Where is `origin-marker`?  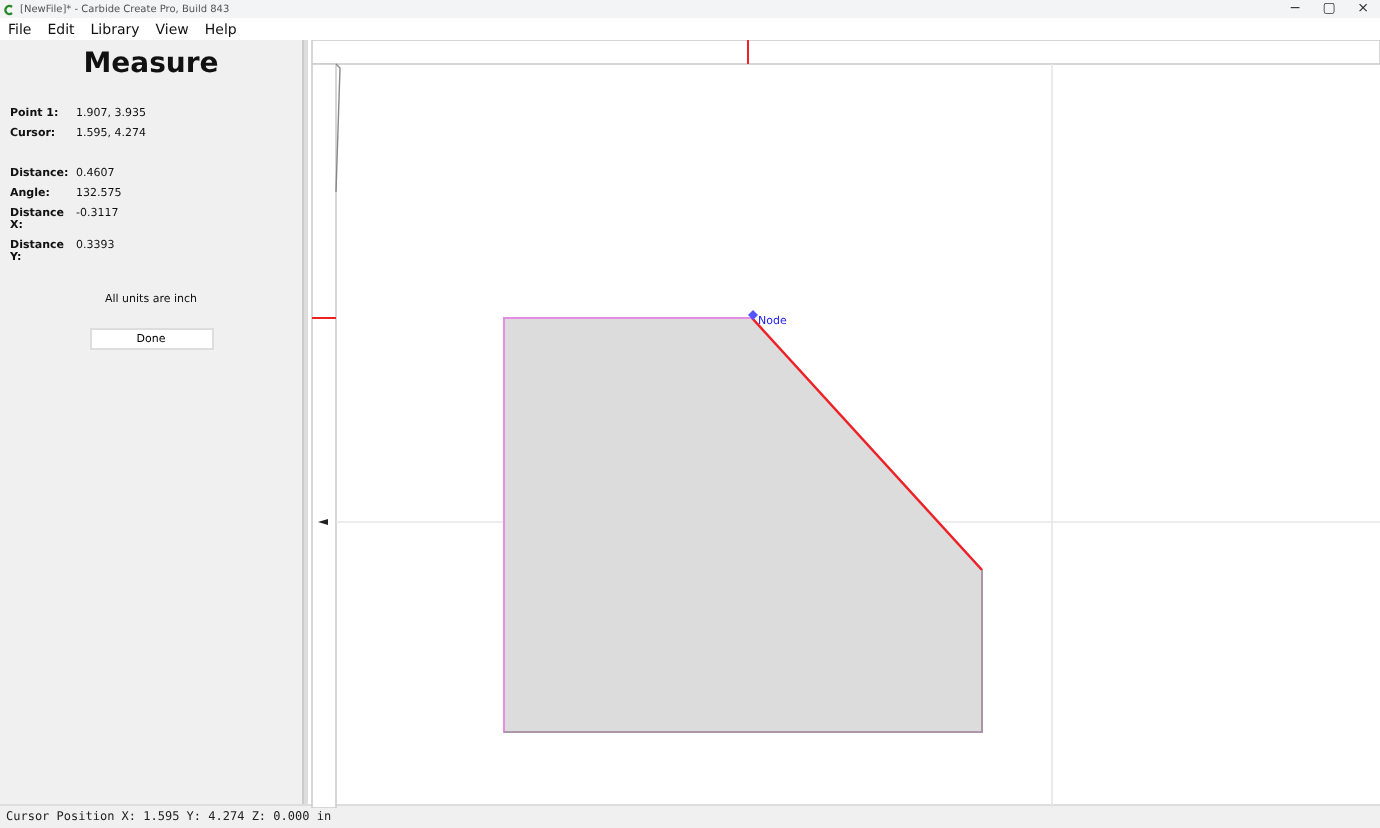 origin-marker is located at coordinates (323, 522).